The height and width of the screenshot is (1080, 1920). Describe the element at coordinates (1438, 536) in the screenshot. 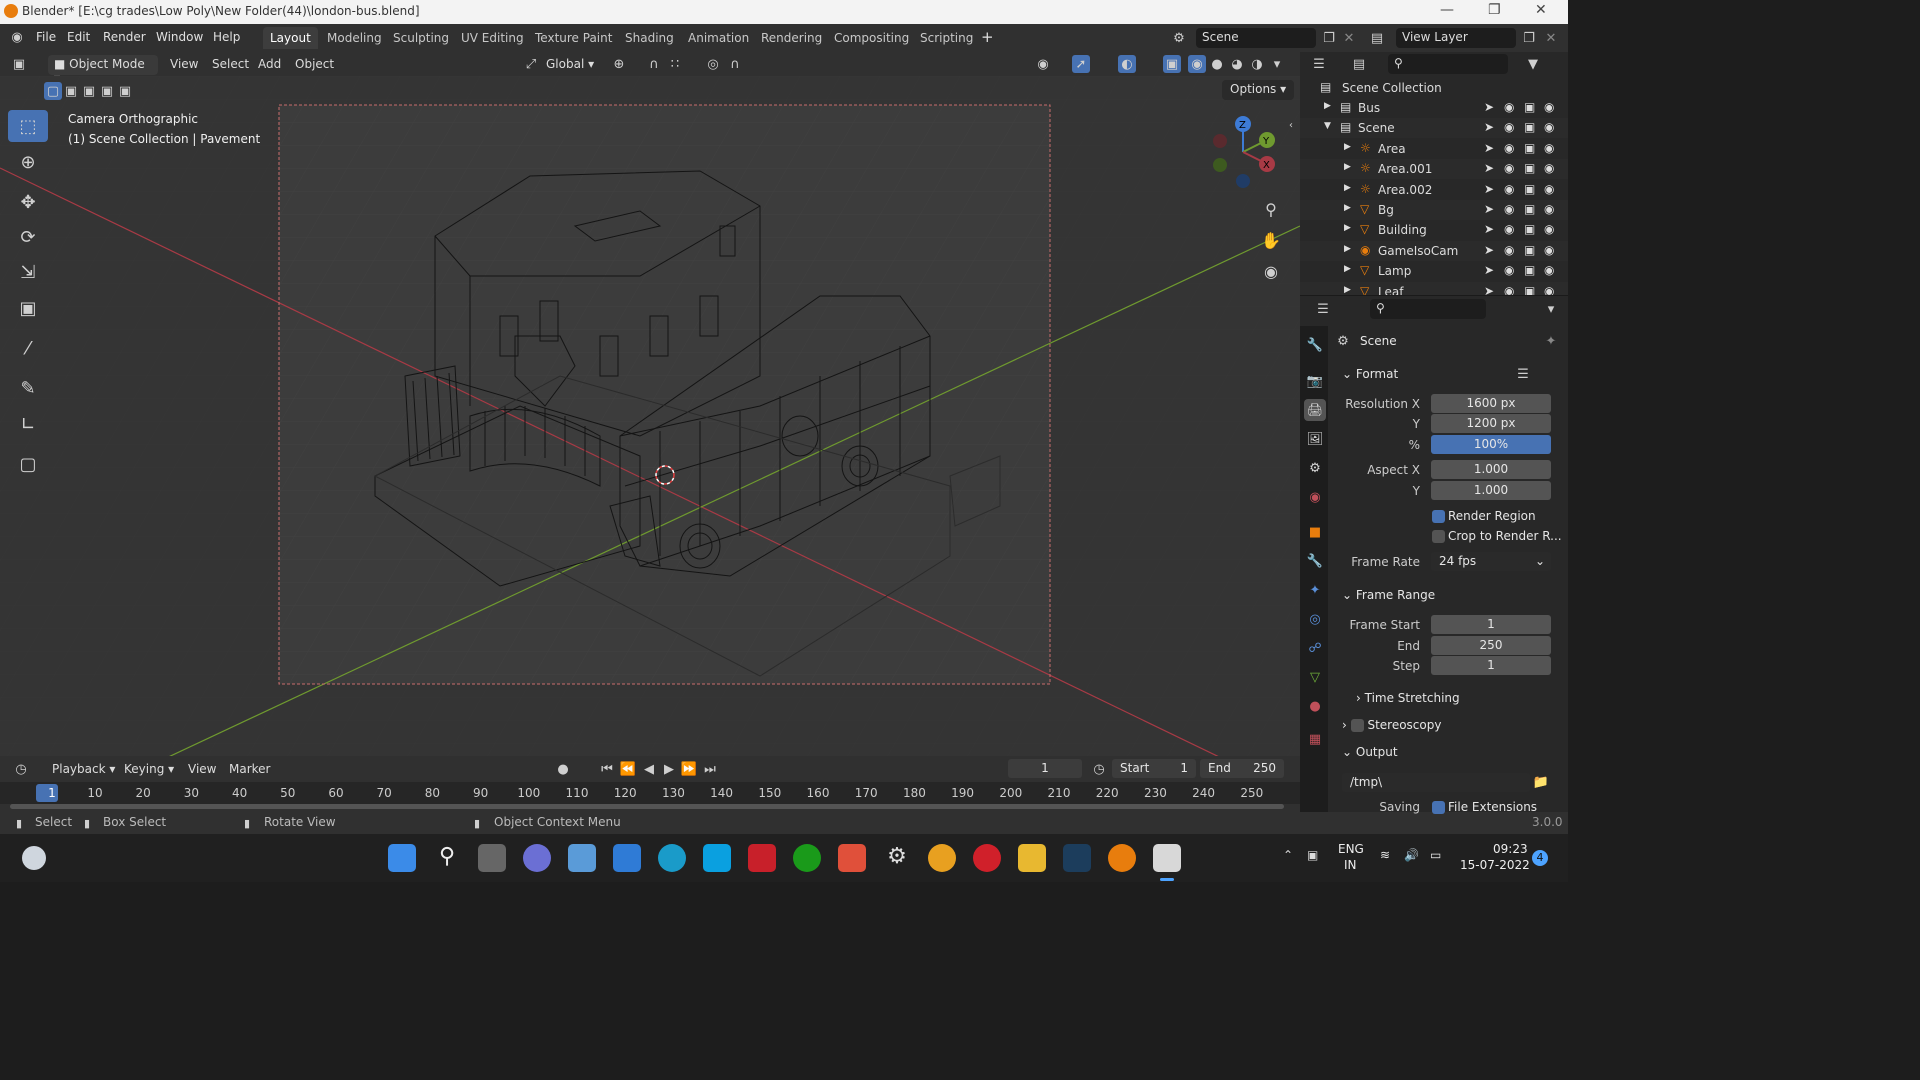

I see `crop-checkbox` at that location.